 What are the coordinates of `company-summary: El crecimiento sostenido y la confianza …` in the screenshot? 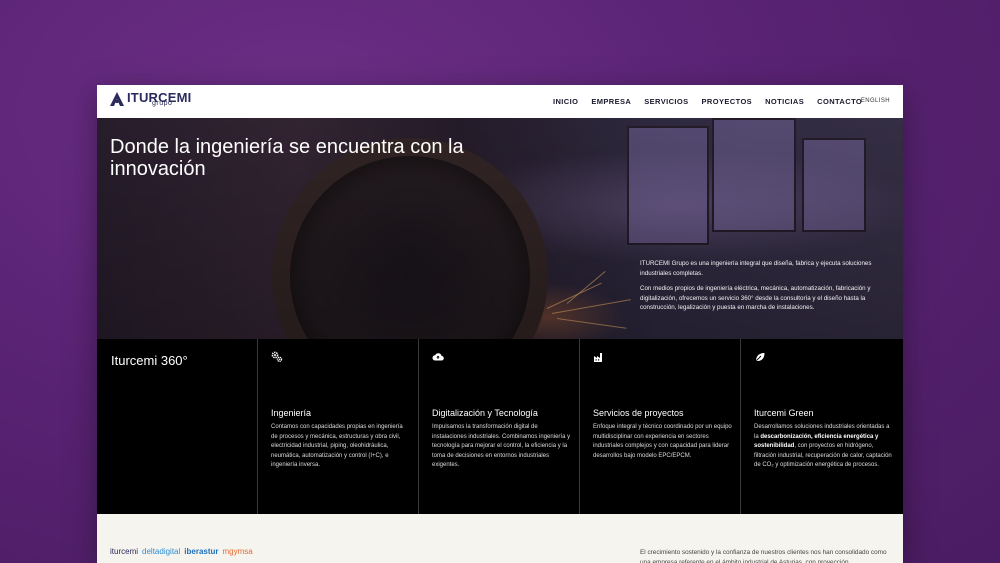 It's located at (763, 556).